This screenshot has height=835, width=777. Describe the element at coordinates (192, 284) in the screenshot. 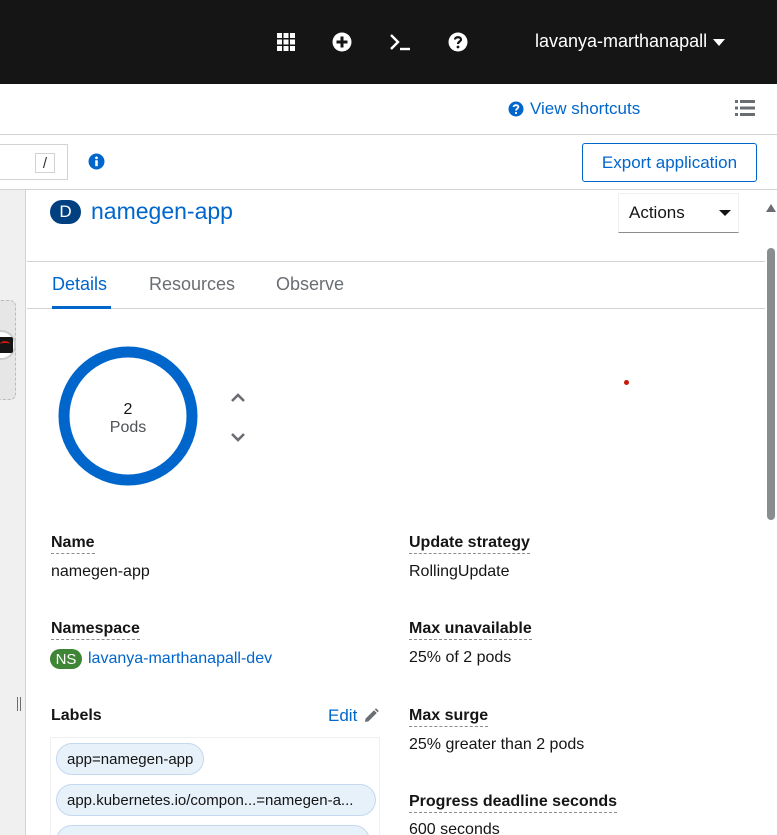

I see `tab-resources: Resources` at that location.